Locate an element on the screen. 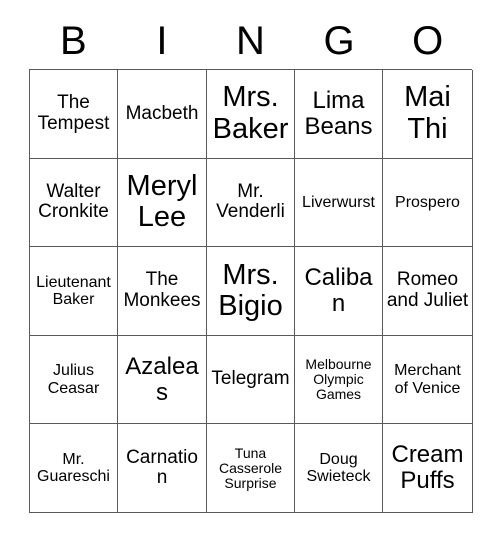 This screenshot has height=544, width=500. bingo-cell: Cream Puffs is located at coordinates (428, 468).